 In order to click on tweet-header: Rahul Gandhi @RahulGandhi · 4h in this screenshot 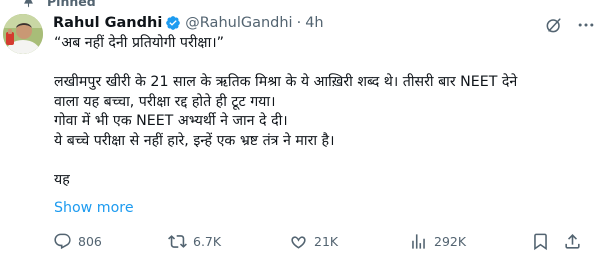, I will do `click(188, 23)`.